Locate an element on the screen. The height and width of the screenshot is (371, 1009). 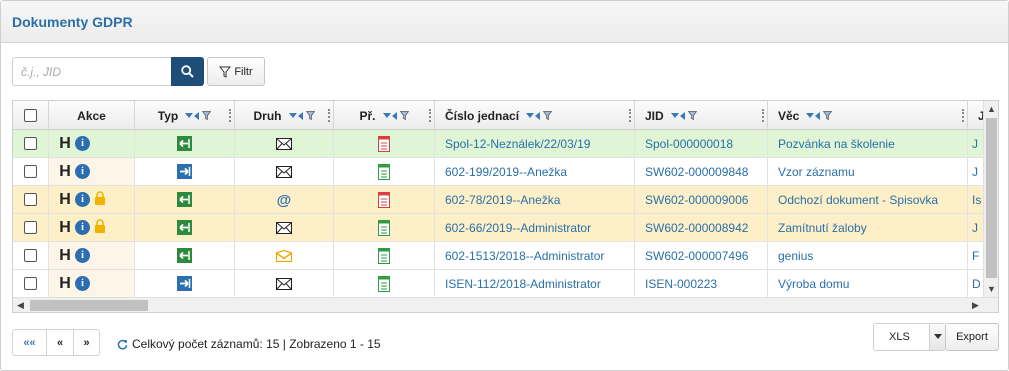
vec-link: Vzor záznamu is located at coordinates (868, 171).